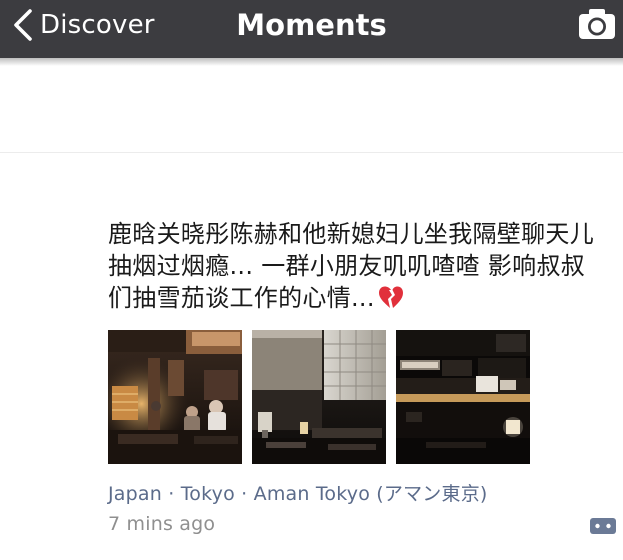 This screenshot has height=560, width=623. Describe the element at coordinates (390, 297) in the screenshot. I see `broken-heart-icon` at that location.